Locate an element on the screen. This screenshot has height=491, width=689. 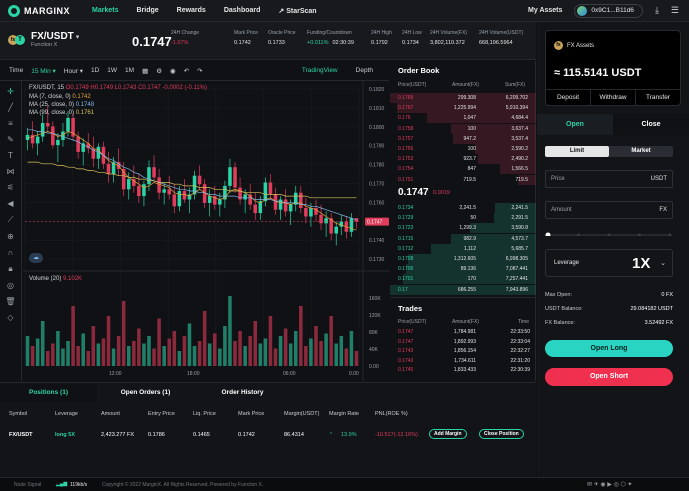
text-tool-icon: T is located at coordinates (10, 155).